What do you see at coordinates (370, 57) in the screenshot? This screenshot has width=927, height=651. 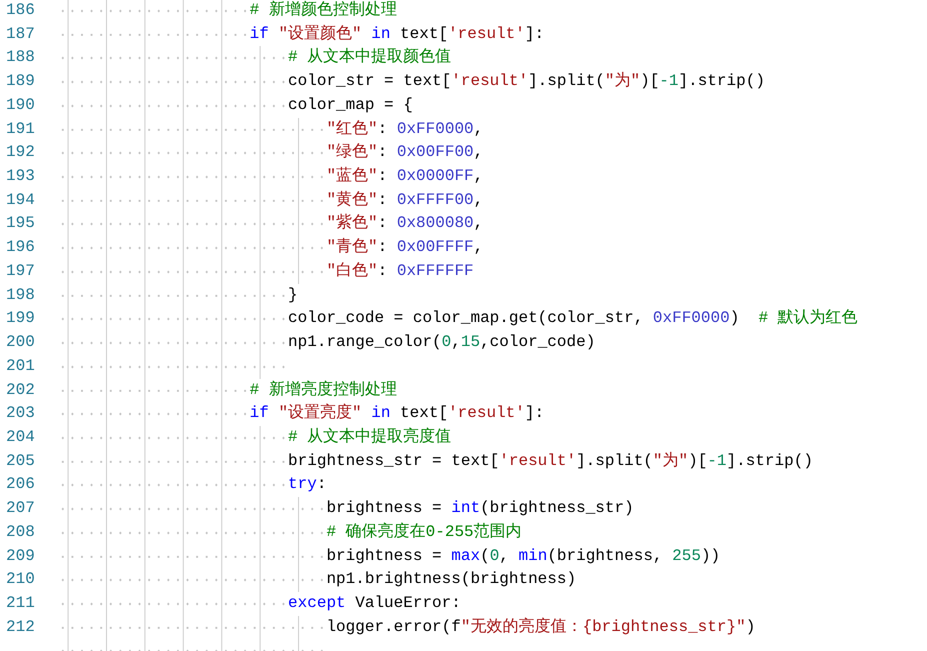 I see `code-line: # 从文本中提取颜色值` at bounding box center [370, 57].